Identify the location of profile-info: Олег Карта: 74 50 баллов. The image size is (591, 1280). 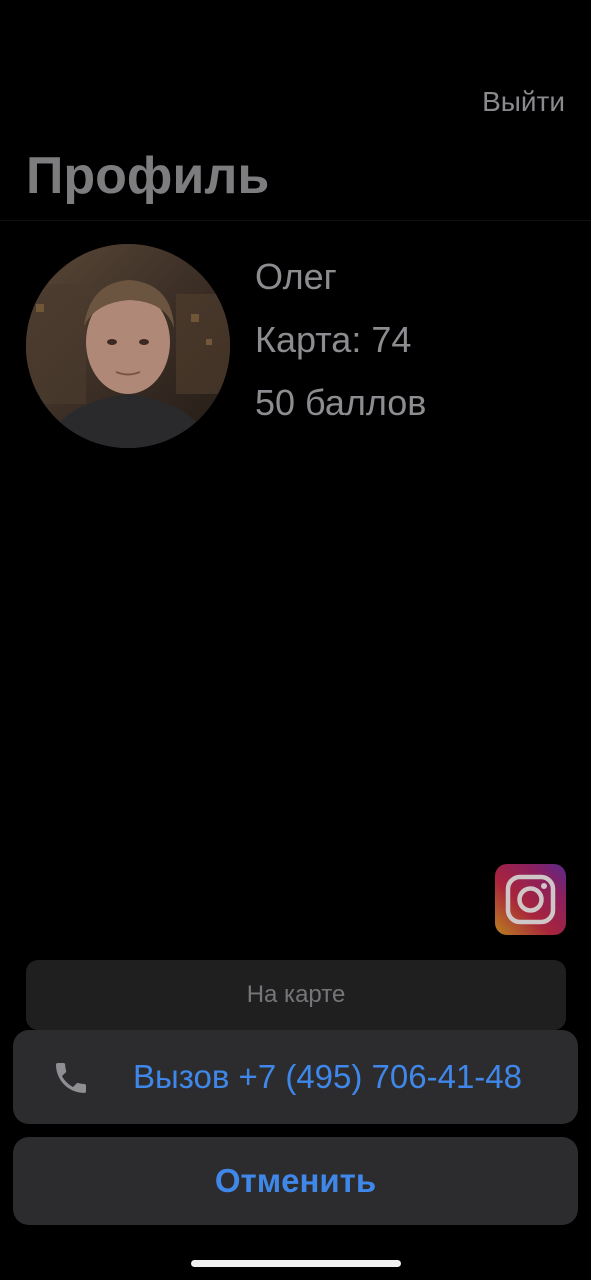
(340, 348).